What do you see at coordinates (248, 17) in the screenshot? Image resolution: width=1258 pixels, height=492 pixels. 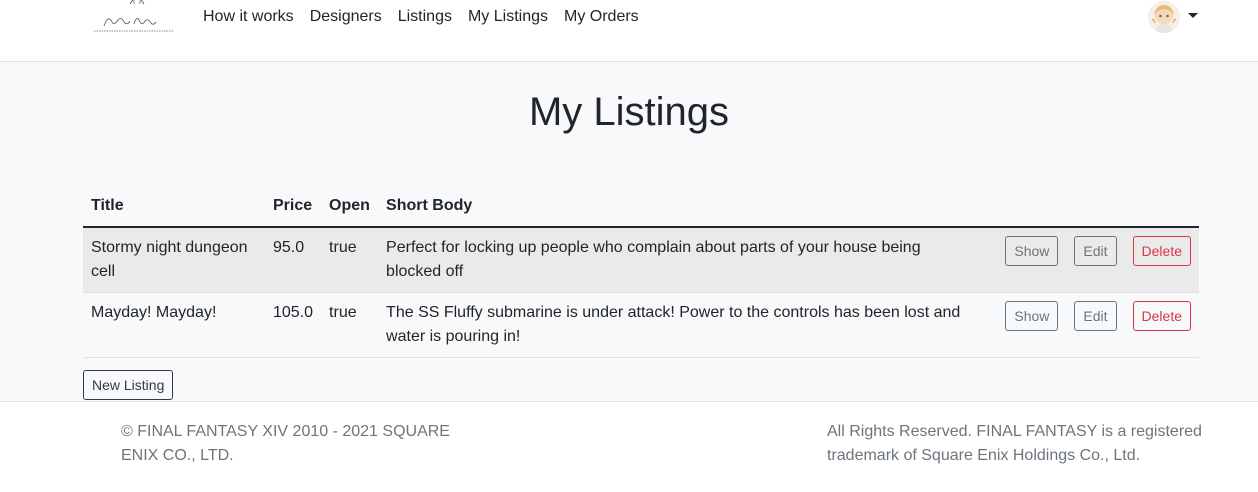 I see `nav-link-how-it-works: How it works` at bounding box center [248, 17].